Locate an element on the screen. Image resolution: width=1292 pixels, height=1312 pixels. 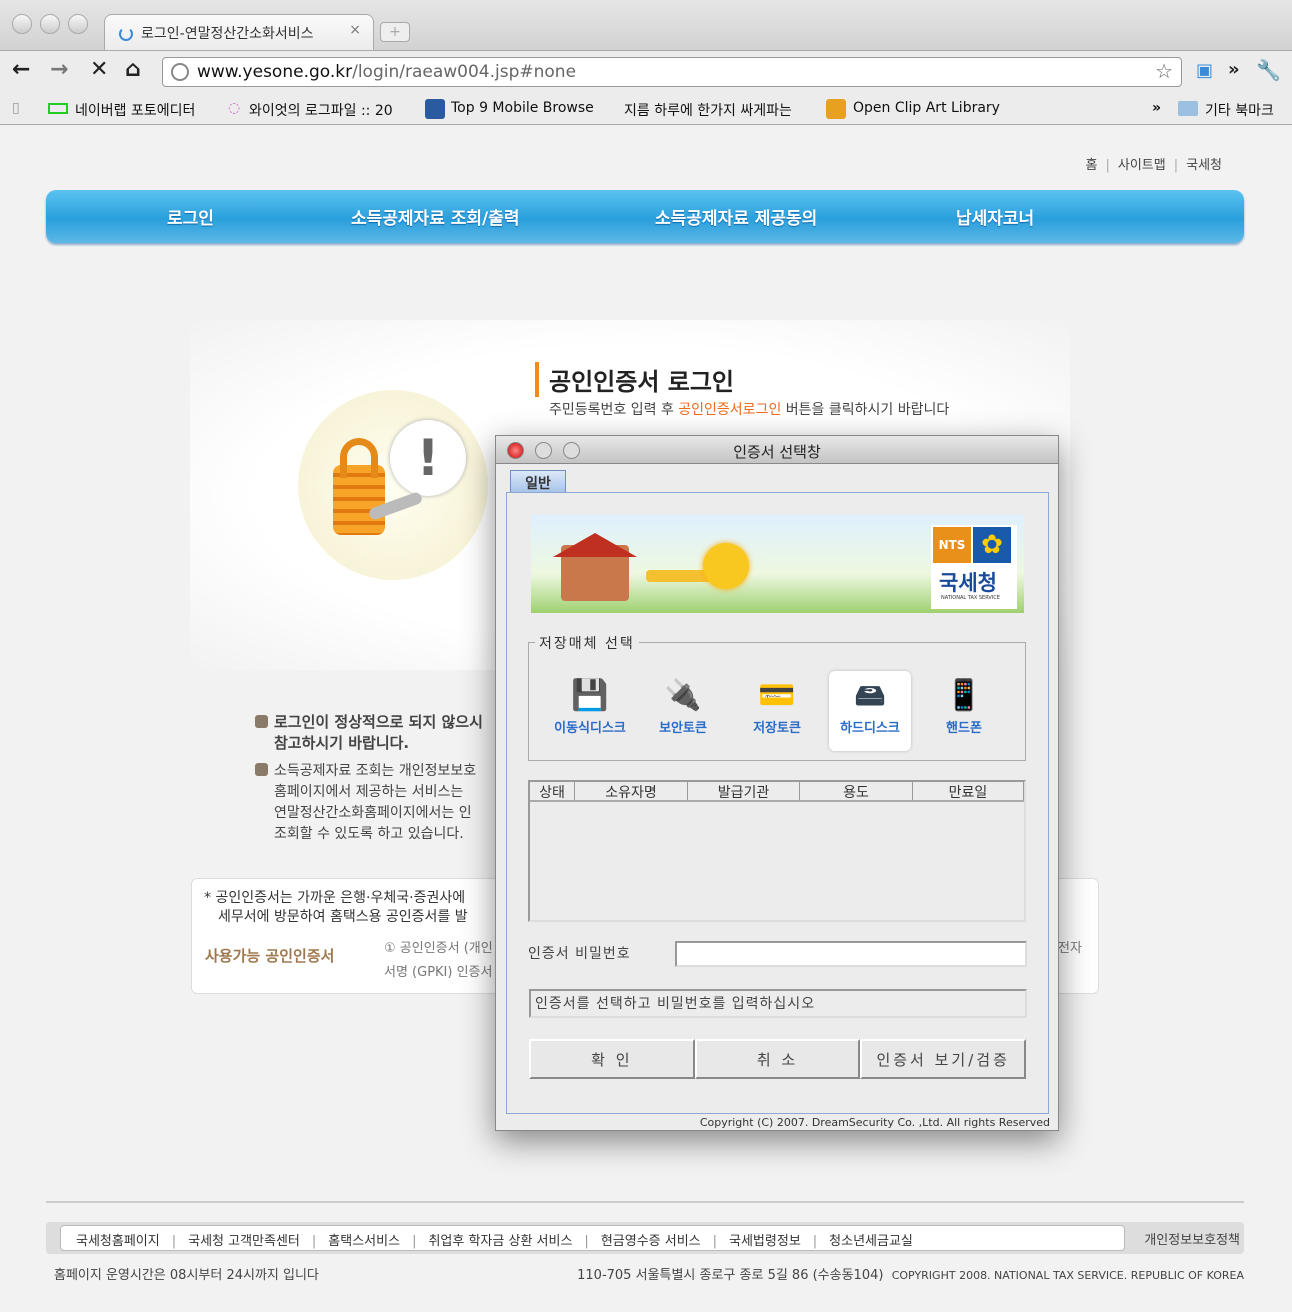
url-path: /login/raeaw004.jsp#none is located at coordinates (464, 72).